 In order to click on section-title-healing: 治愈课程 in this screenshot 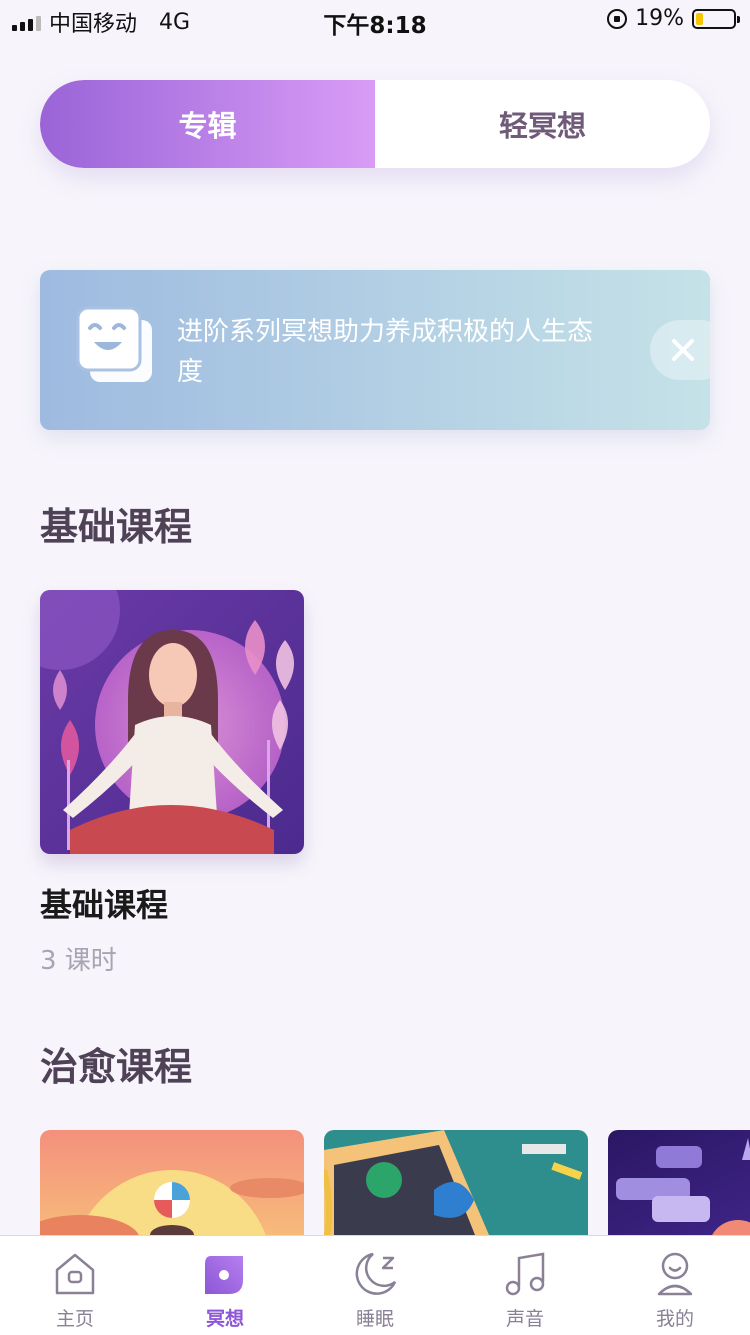, I will do `click(116, 1067)`.